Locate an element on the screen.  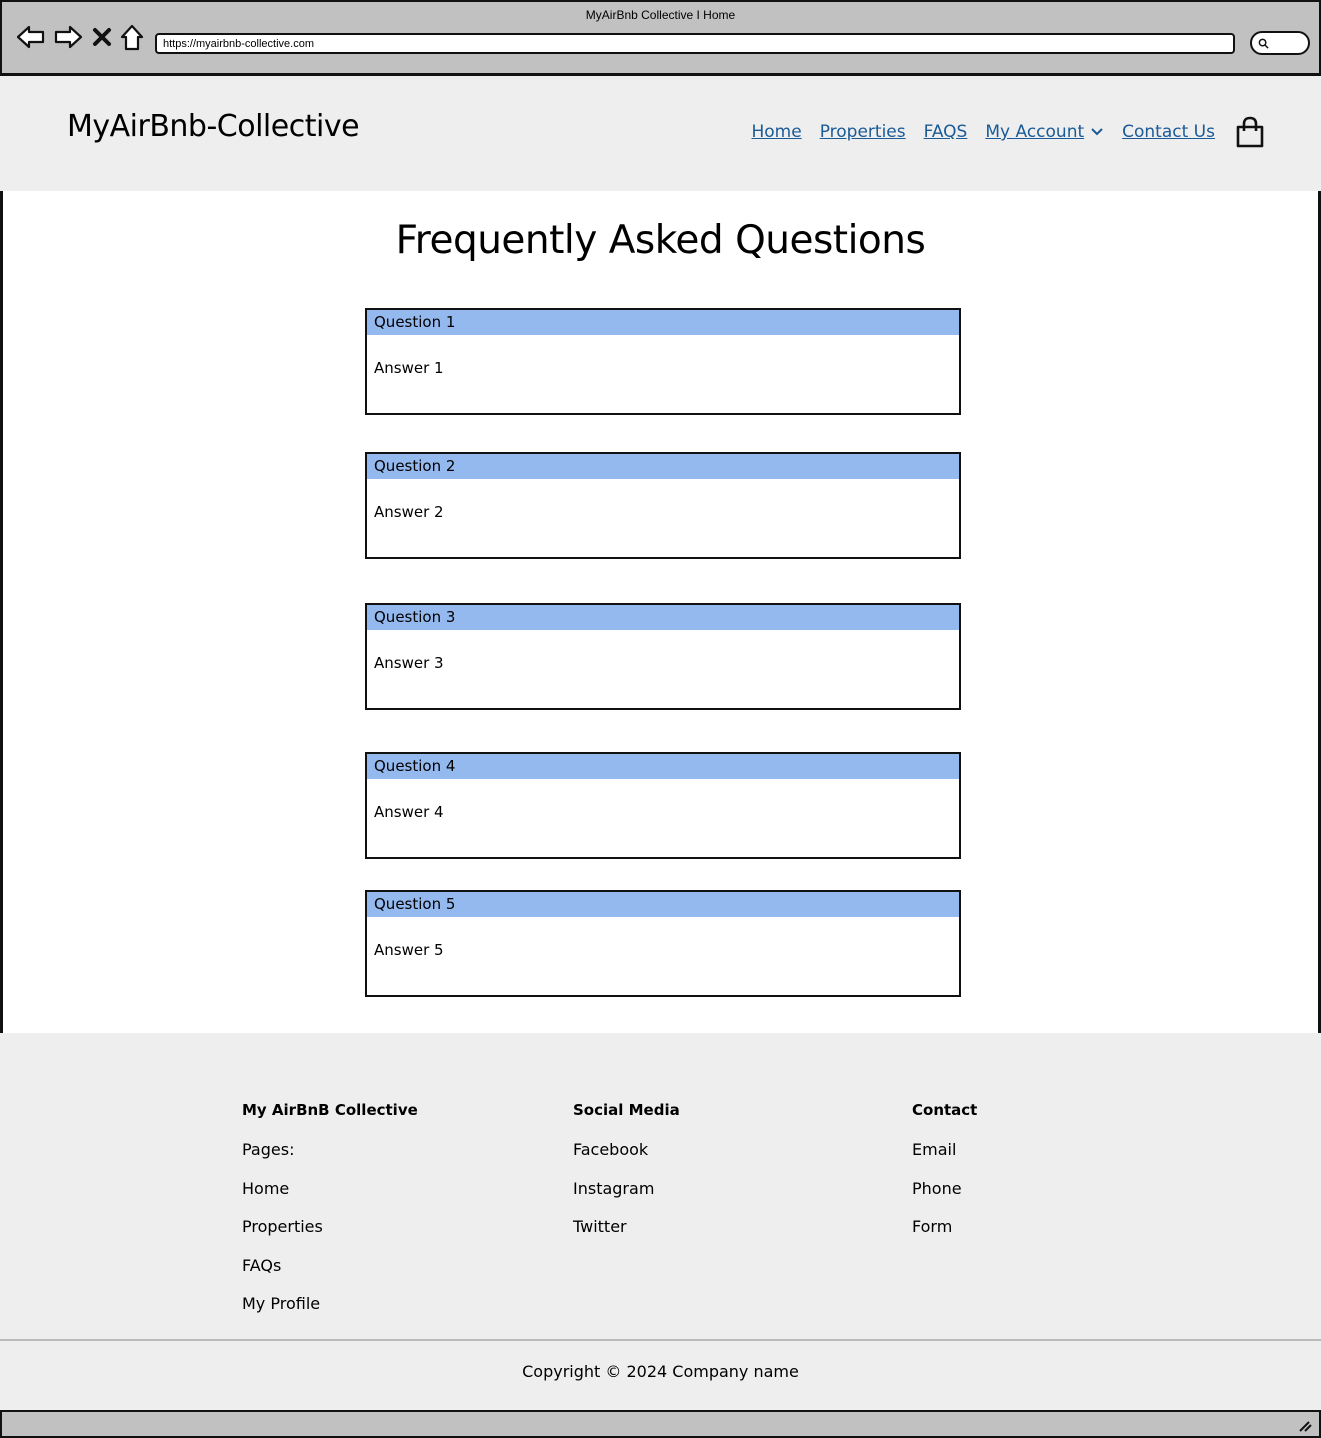
browser-status-bar is located at coordinates (660, 1424).